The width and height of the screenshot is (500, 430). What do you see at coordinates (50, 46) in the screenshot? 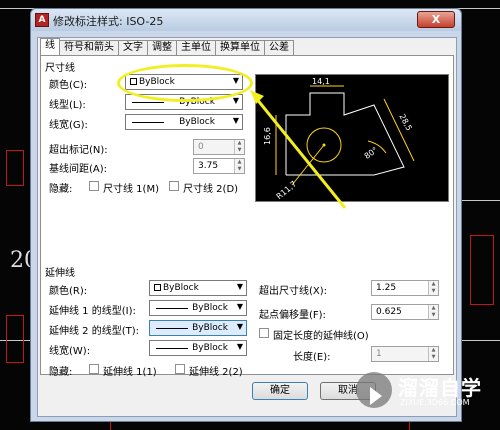
I see `tab-lines: 线` at bounding box center [50, 46].